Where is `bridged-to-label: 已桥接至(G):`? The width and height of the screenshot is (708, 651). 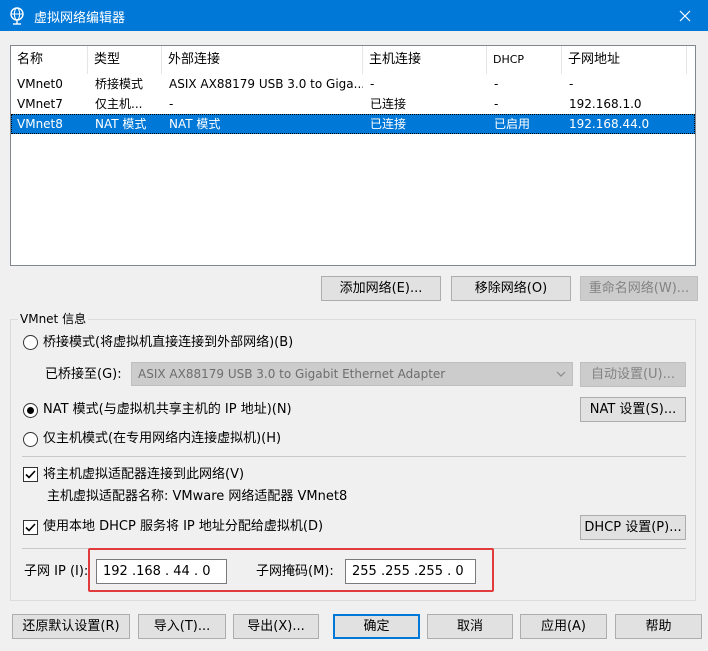 bridged-to-label: 已桥接至(G): is located at coordinates (83, 374).